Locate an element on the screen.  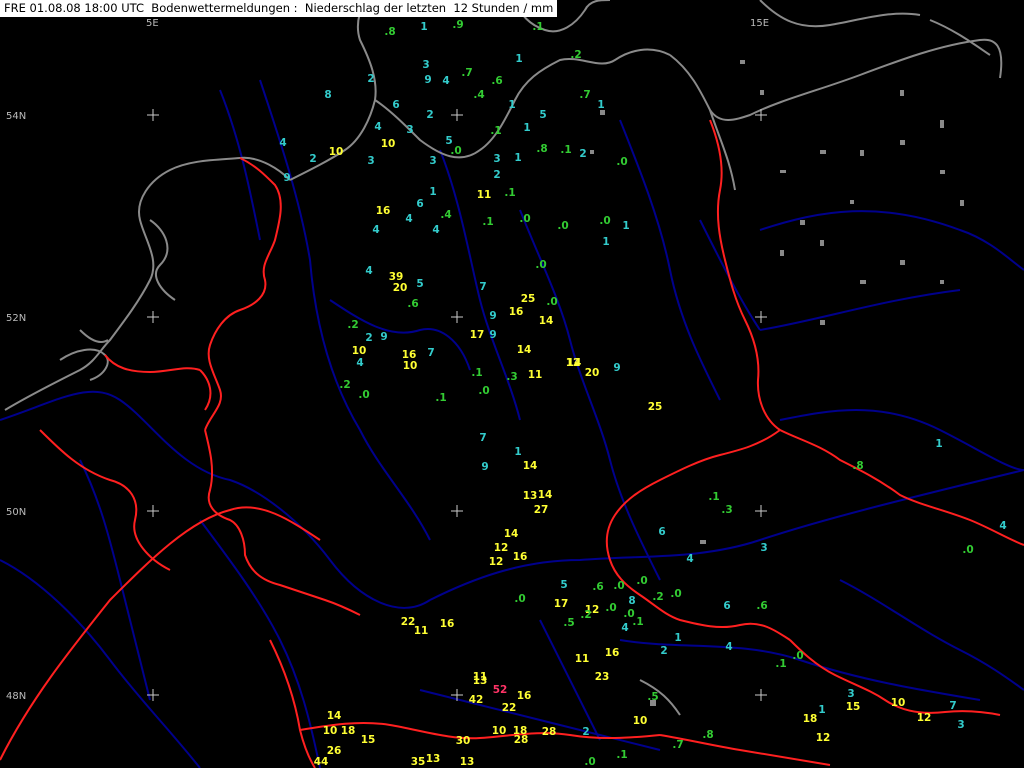
lat-label-48n: 48N is located at coordinates (16, 696).